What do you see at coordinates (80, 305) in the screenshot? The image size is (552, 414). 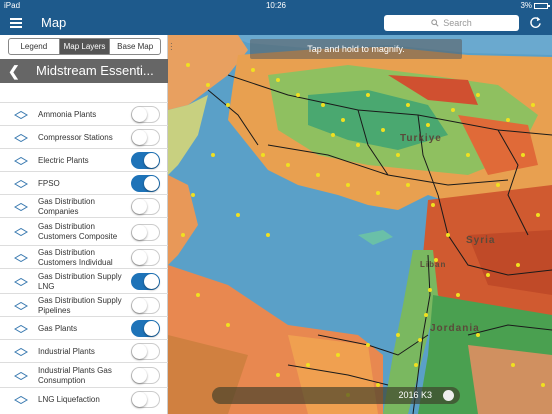 I see `layer-label: Gas Distribution Supply Pipelines` at bounding box center [80, 305].